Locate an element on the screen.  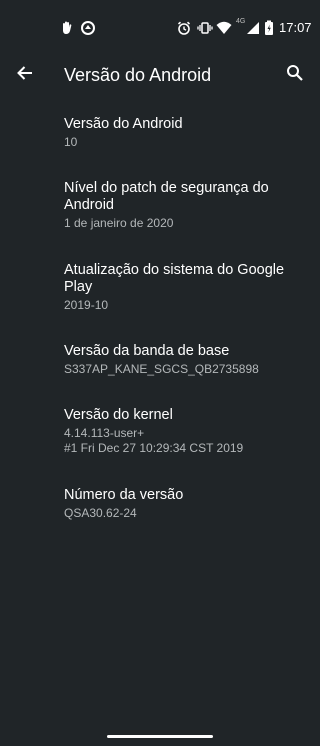
arrow-back-icon is located at coordinates (25, 75).